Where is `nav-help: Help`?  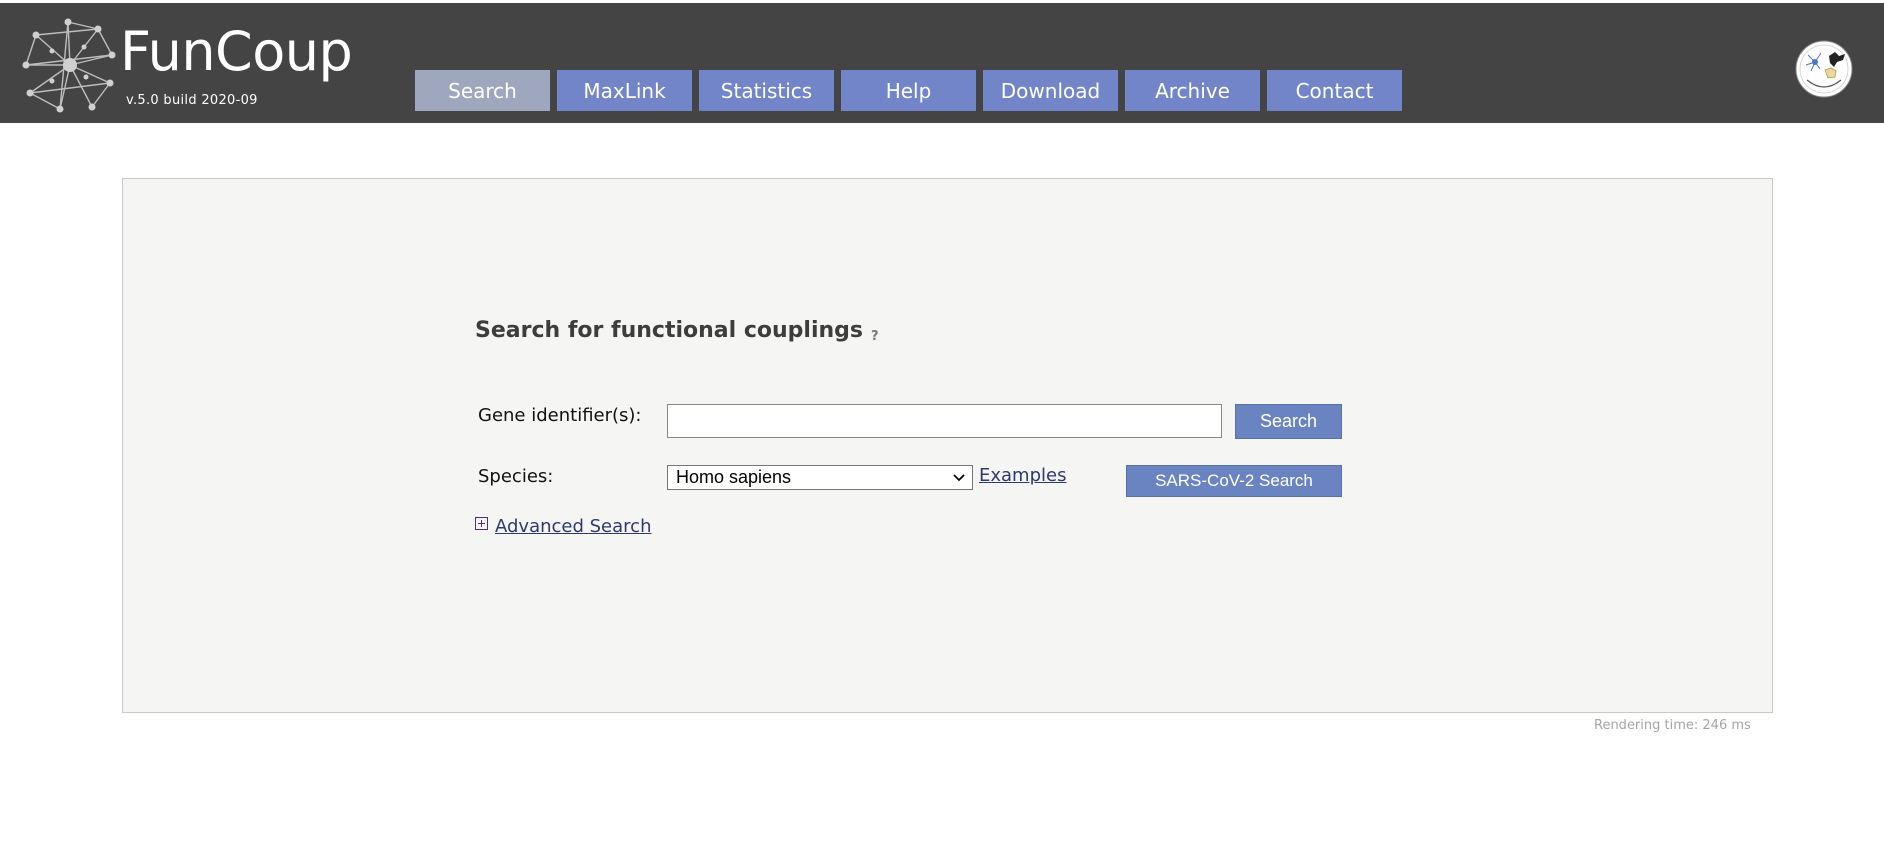 nav-help: Help is located at coordinates (908, 90).